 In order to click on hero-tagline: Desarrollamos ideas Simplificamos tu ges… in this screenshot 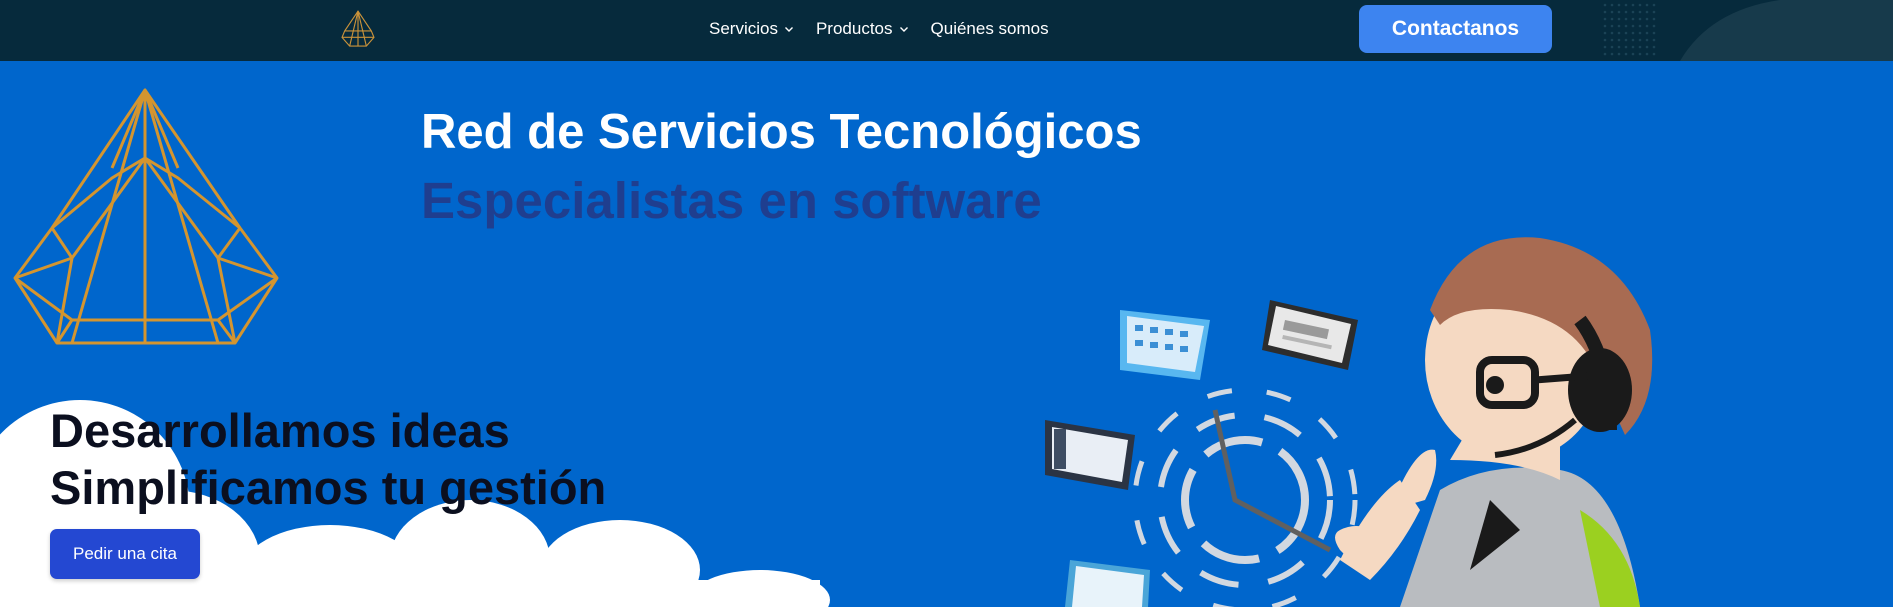, I will do `click(328, 459)`.